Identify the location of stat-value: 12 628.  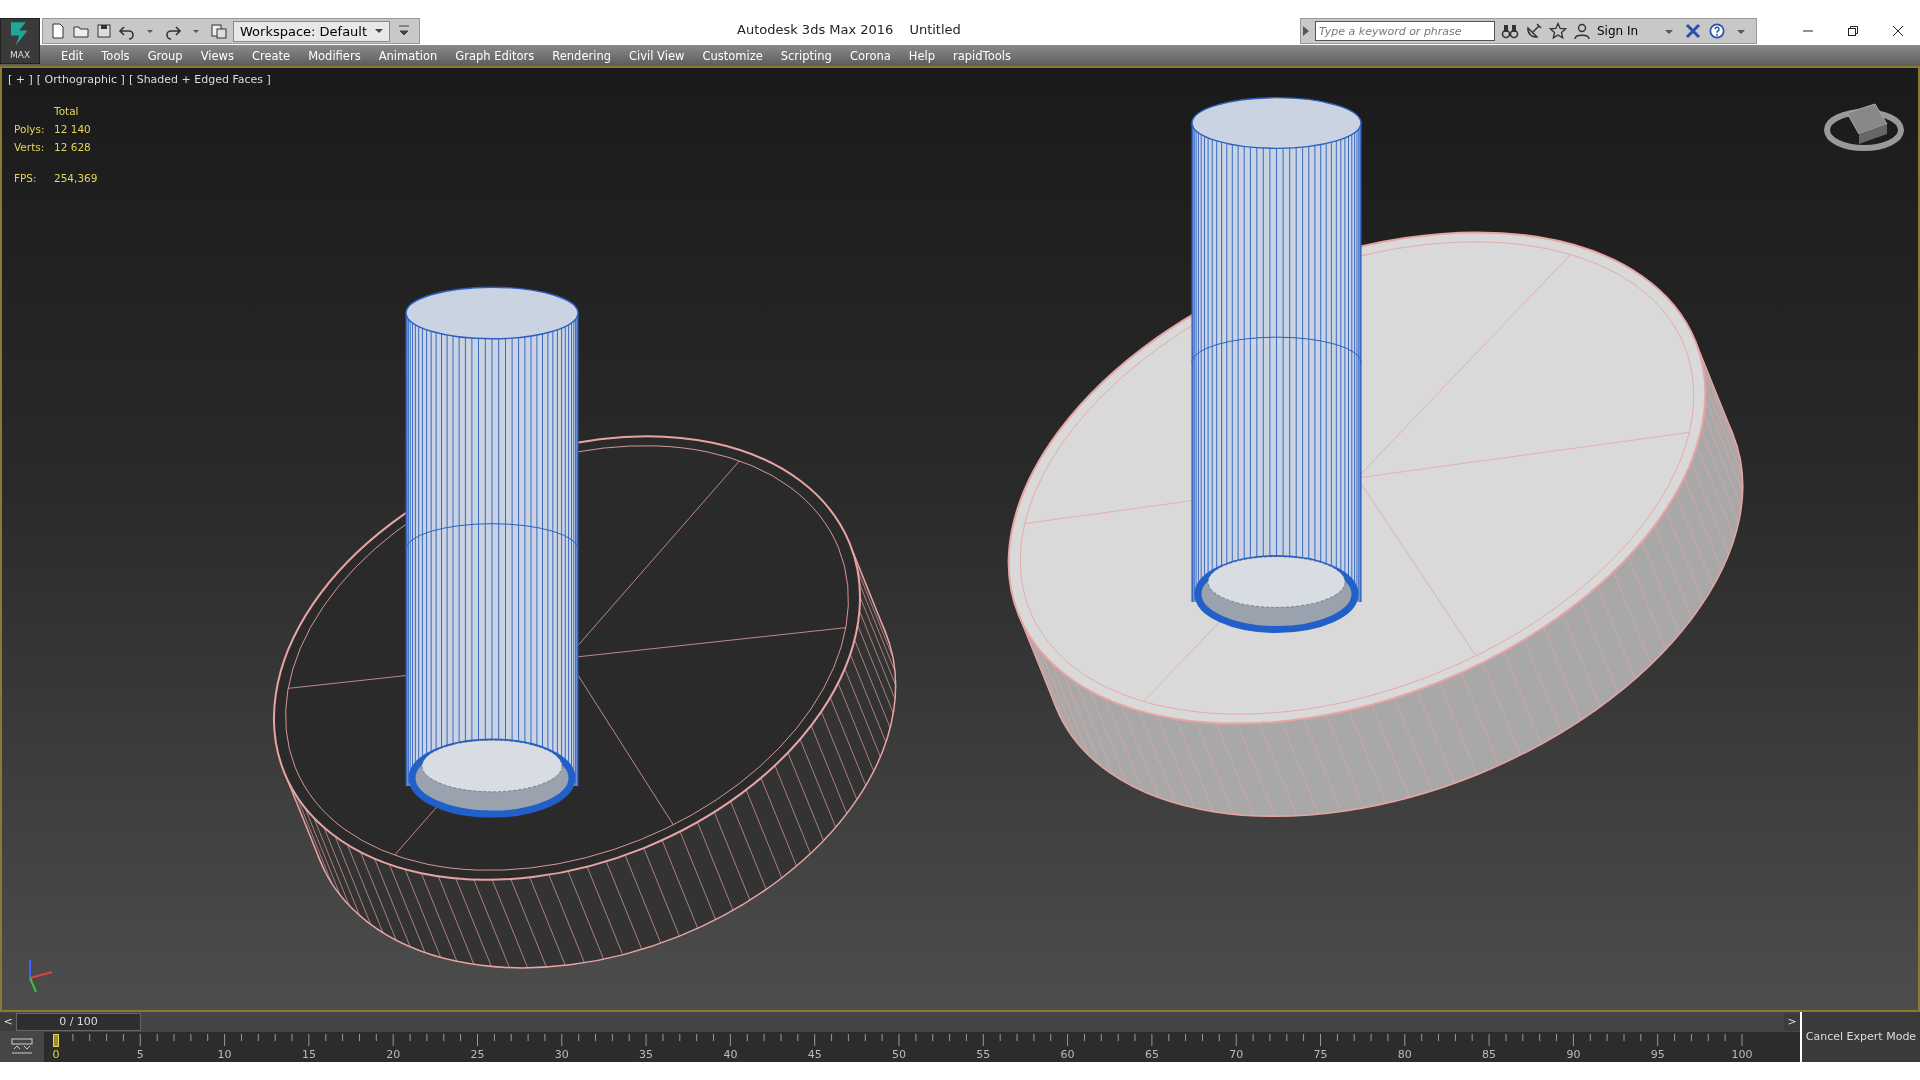
(73, 147).